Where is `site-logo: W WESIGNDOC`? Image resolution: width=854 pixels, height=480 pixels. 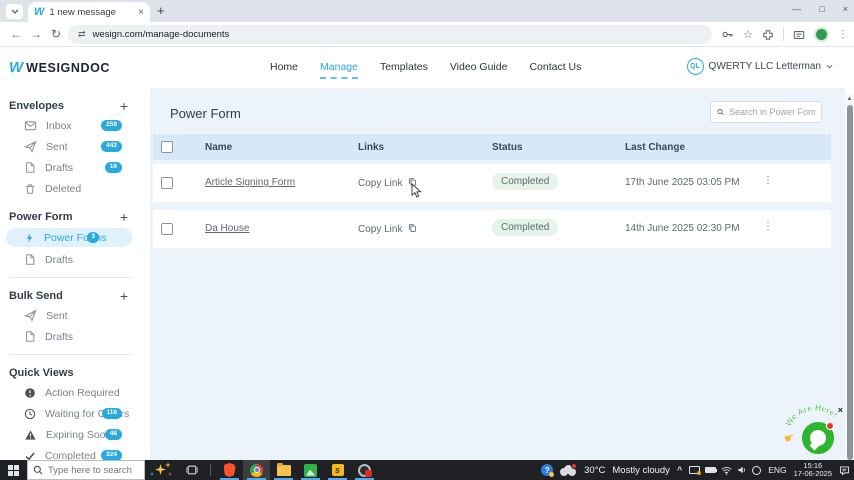
site-logo: W WESIGNDOC is located at coordinates (59, 67).